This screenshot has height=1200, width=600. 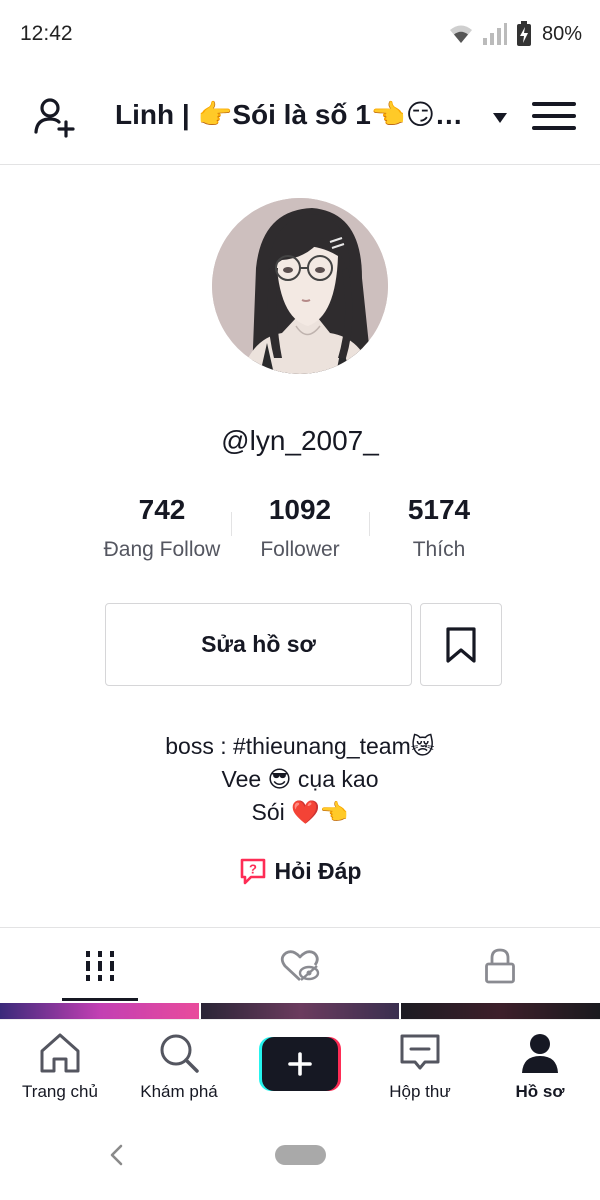 I want to click on back-icon, so click(x=117, y=1155).